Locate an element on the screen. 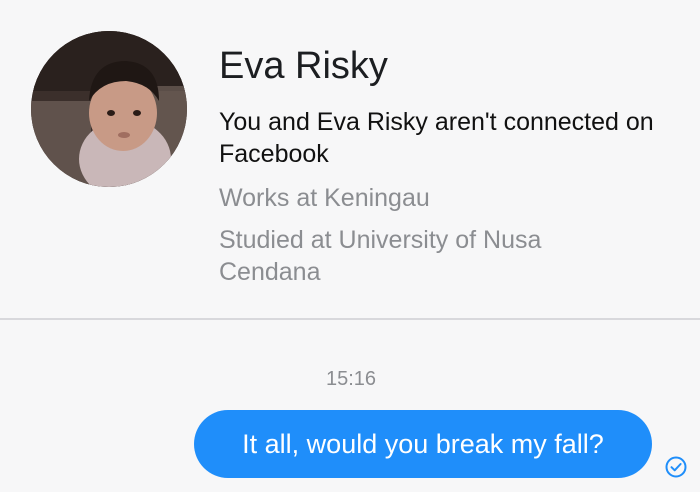 Image resolution: width=700 pixels, height=492 pixels. work-info: Works at Keningau is located at coordinates (324, 198).